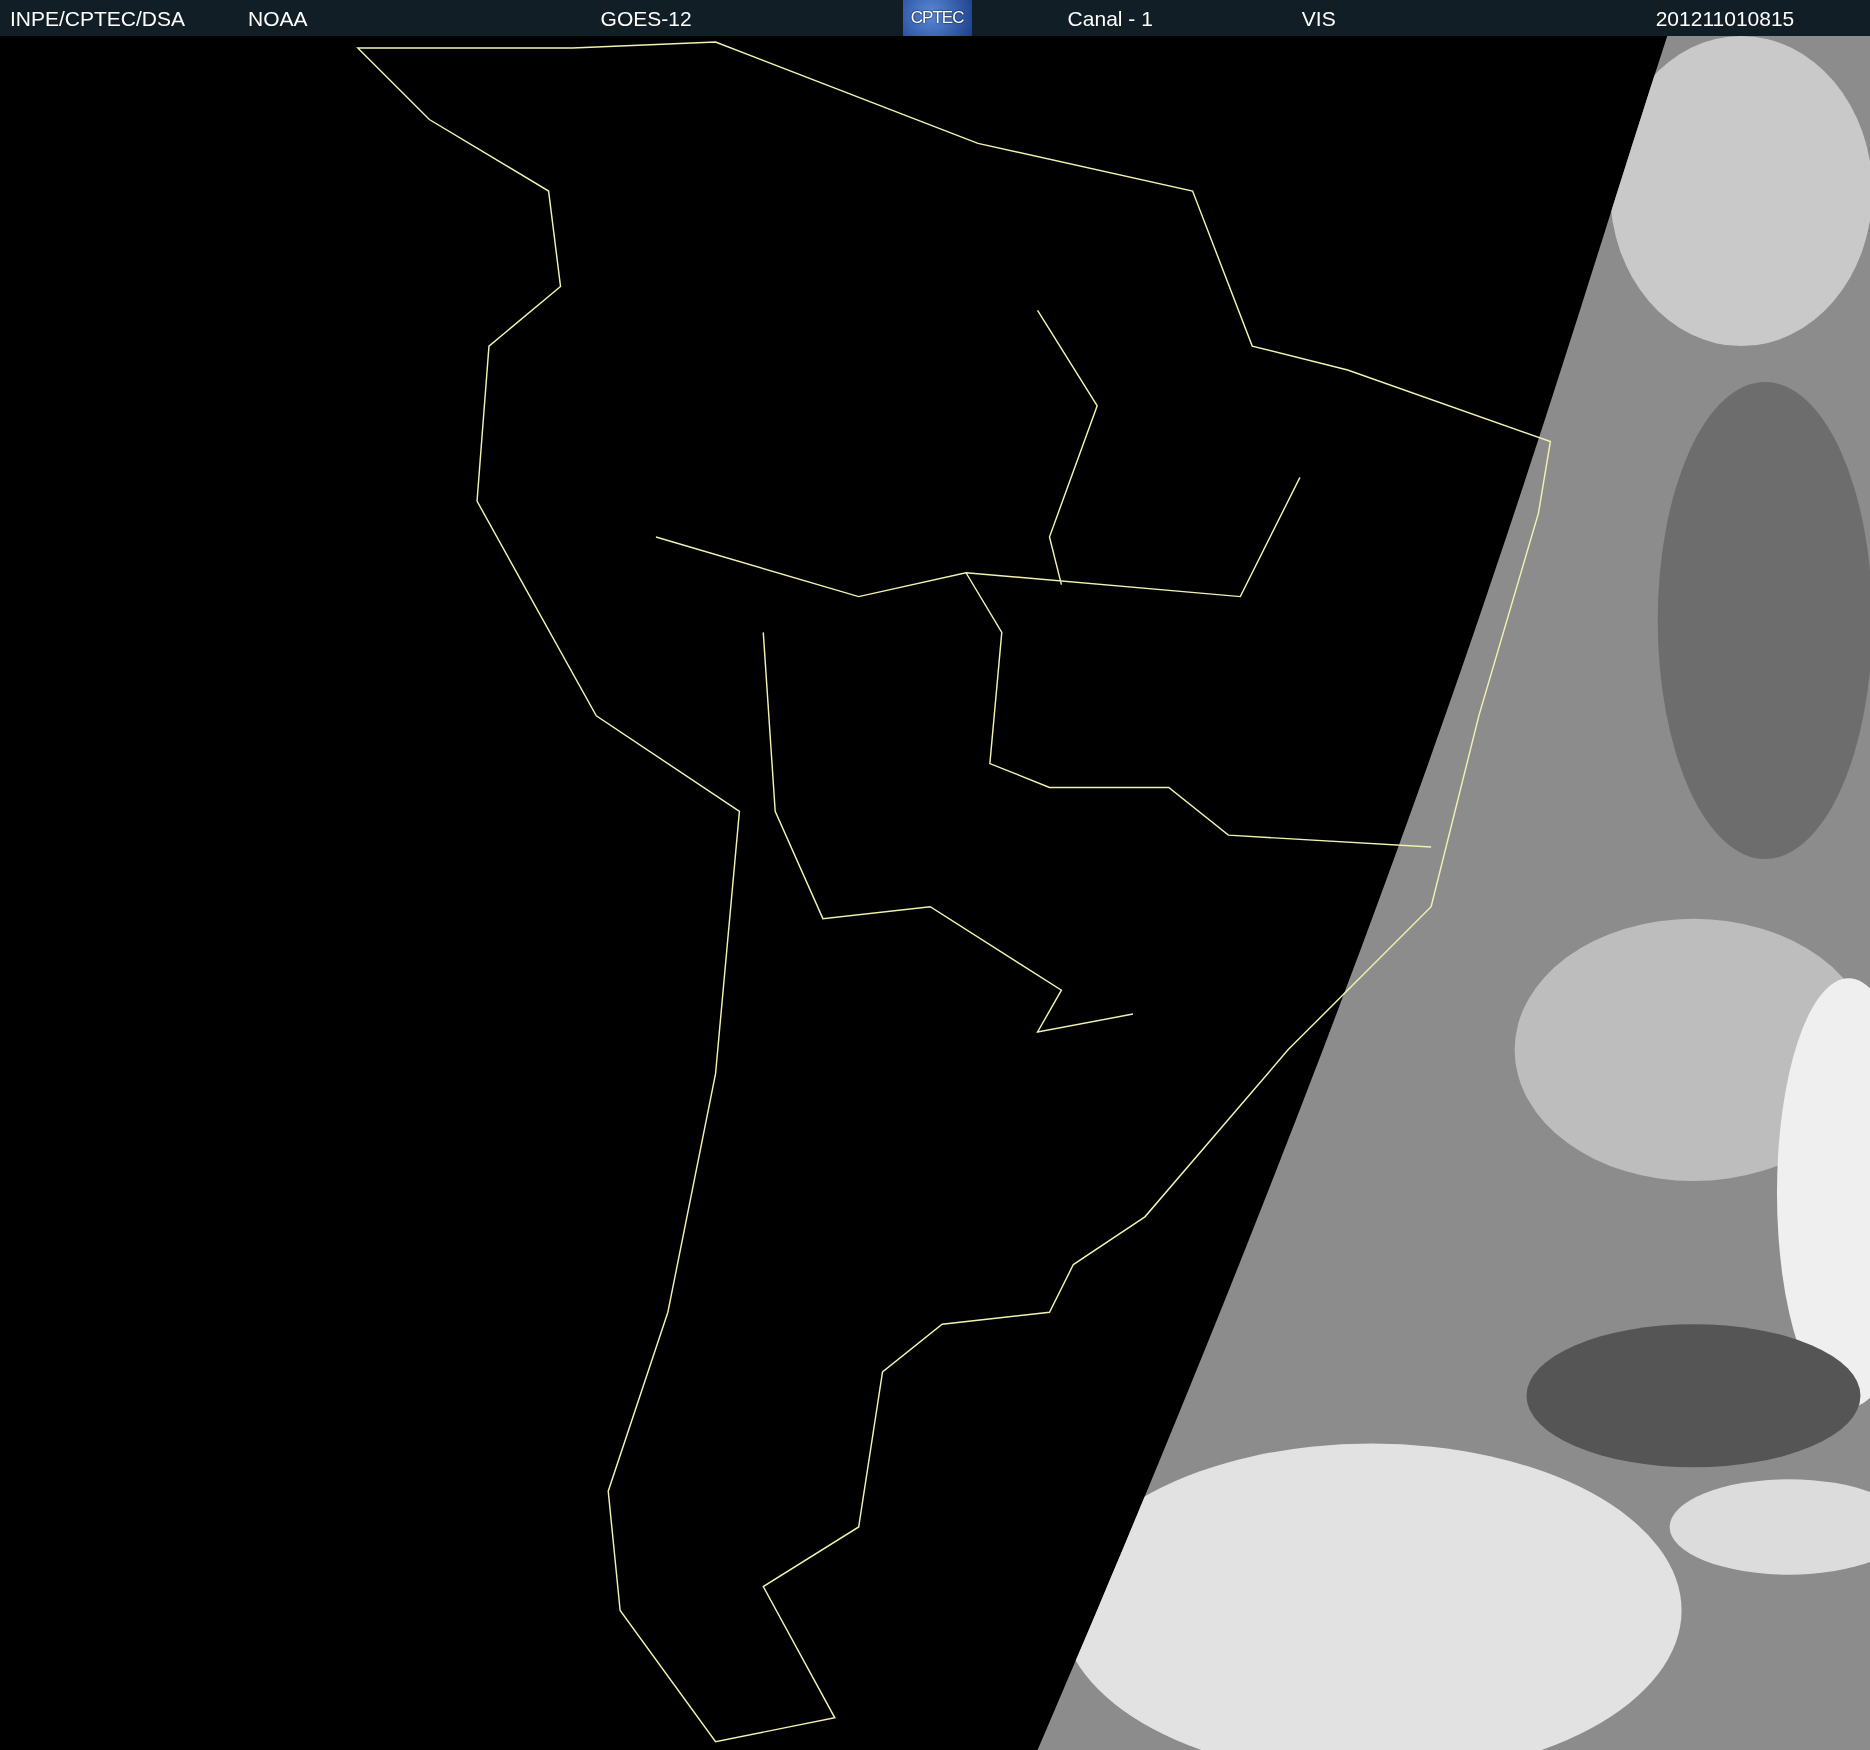 This screenshot has width=1870, height=1750. I want to click on logo: CPTEC, so click(937, 18).